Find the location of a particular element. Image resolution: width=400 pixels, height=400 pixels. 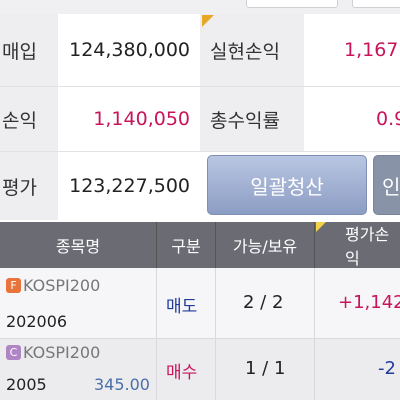

top-strip is located at coordinates (200, 7).